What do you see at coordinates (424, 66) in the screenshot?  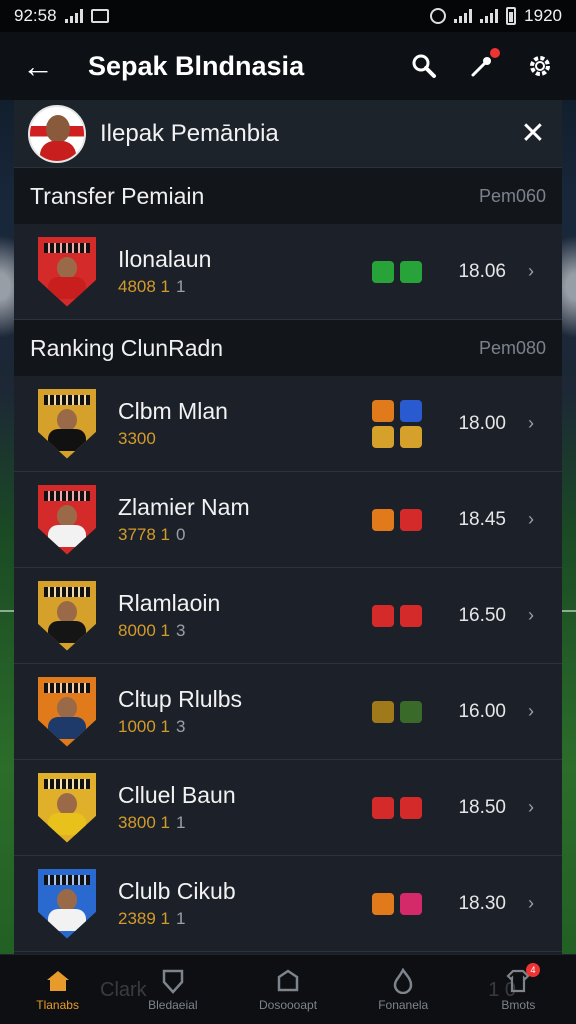 I see `search-icon` at bounding box center [424, 66].